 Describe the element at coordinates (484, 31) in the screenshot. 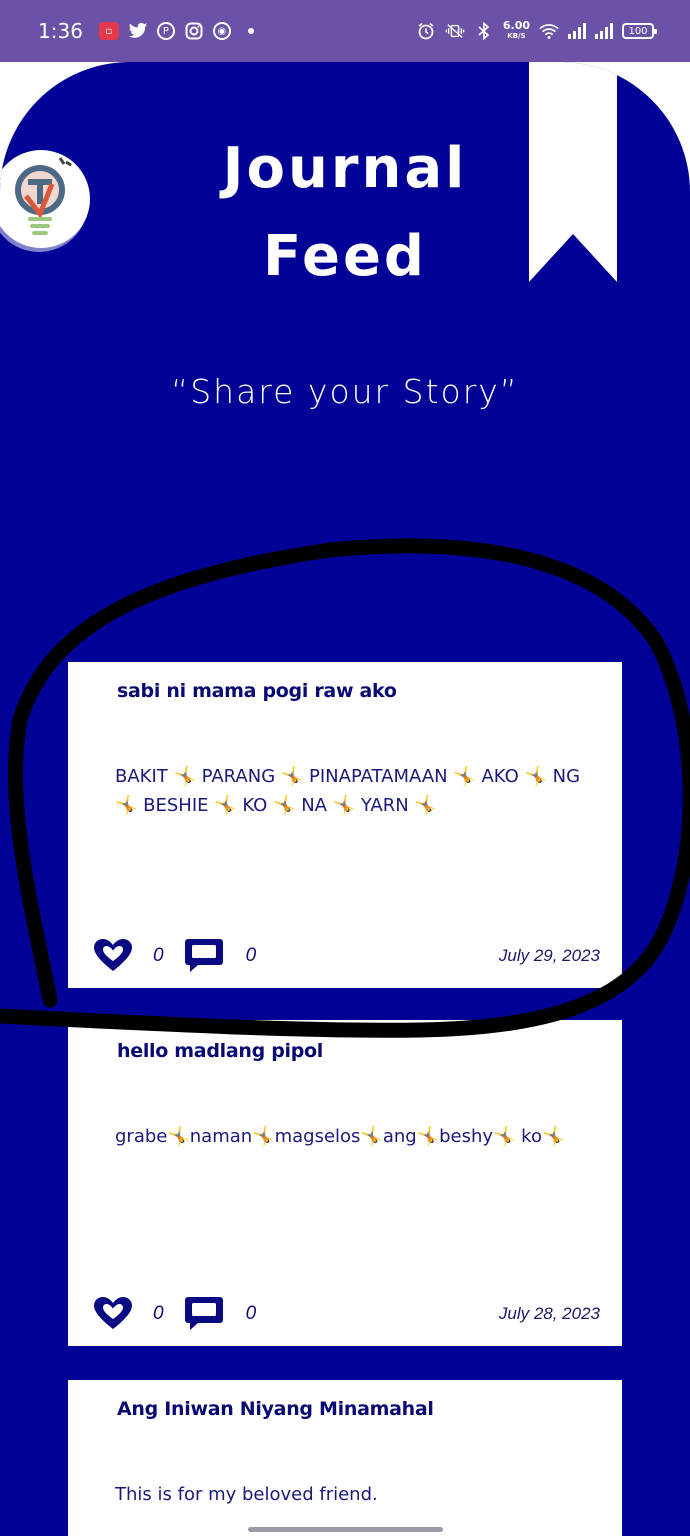

I see `bluetooth-icon` at that location.